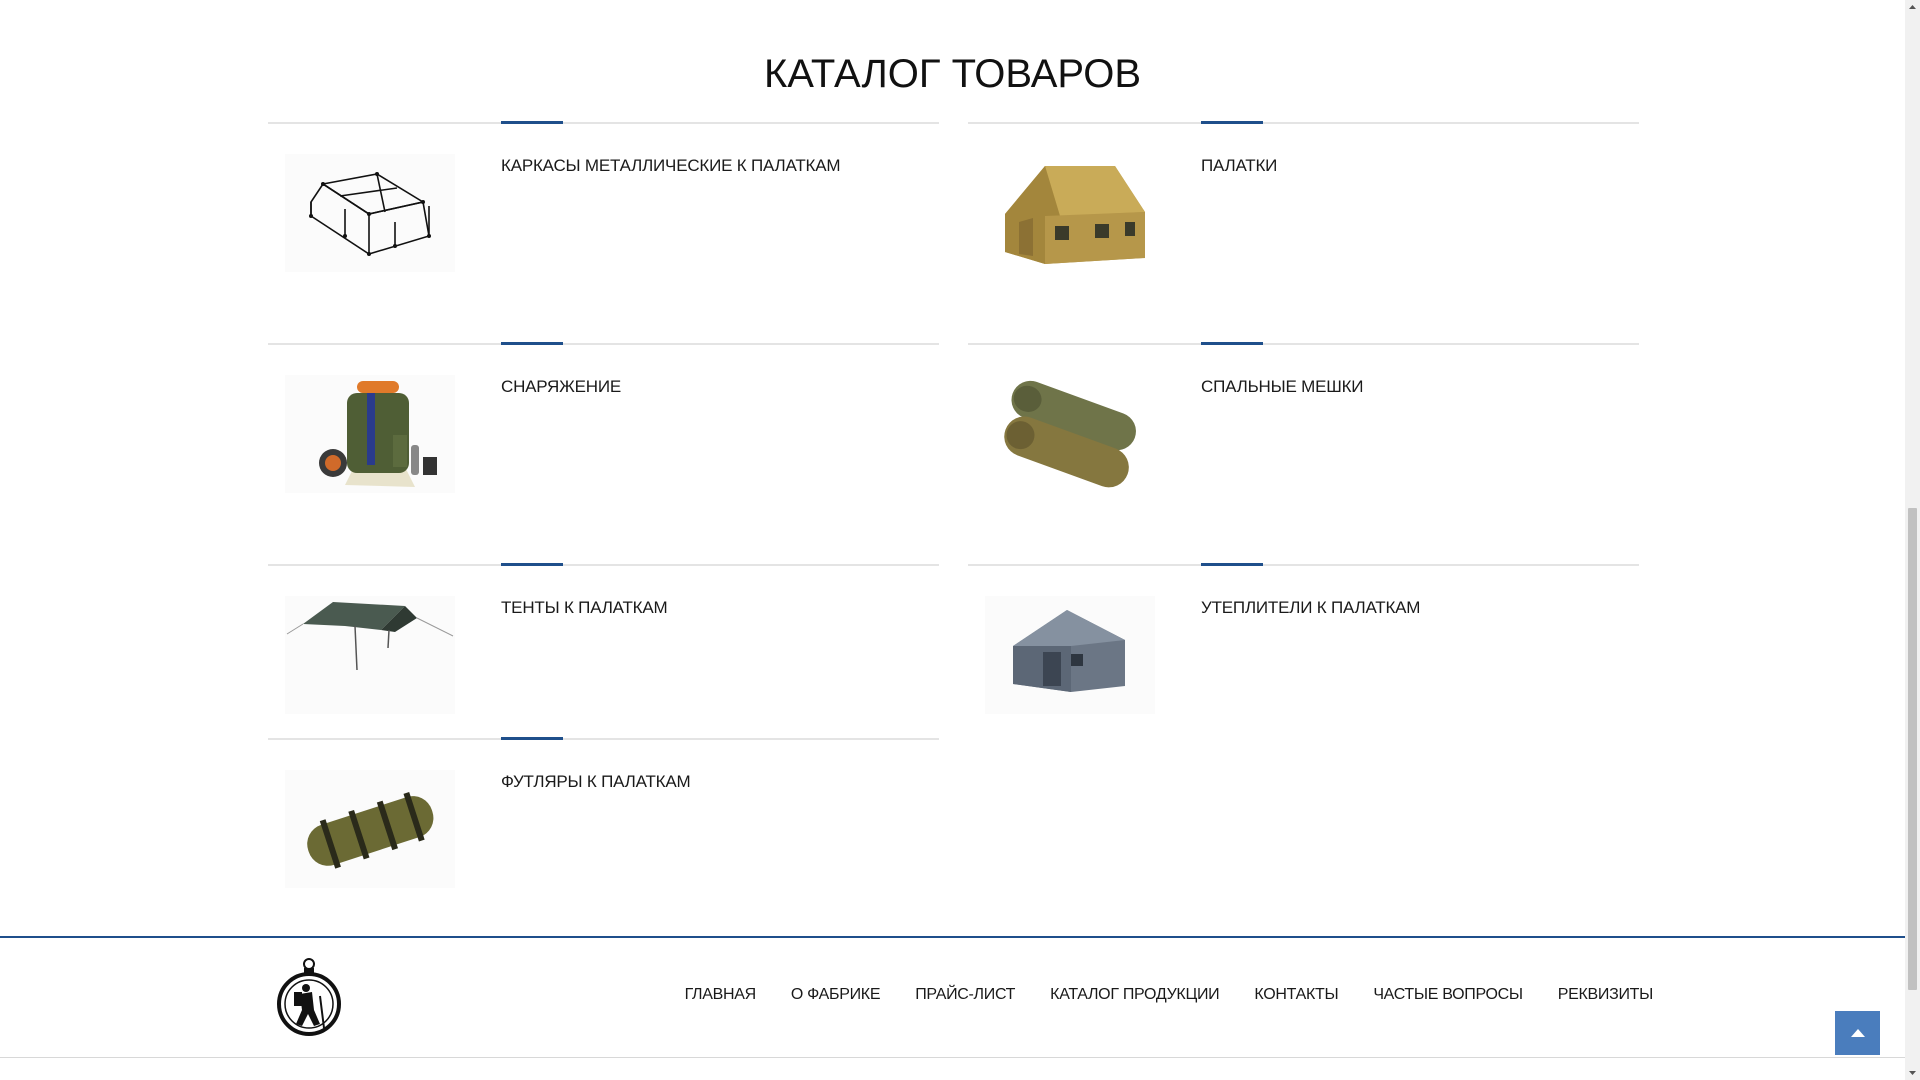  What do you see at coordinates (370, 434) in the screenshot?
I see `backpack-gear-image` at bounding box center [370, 434].